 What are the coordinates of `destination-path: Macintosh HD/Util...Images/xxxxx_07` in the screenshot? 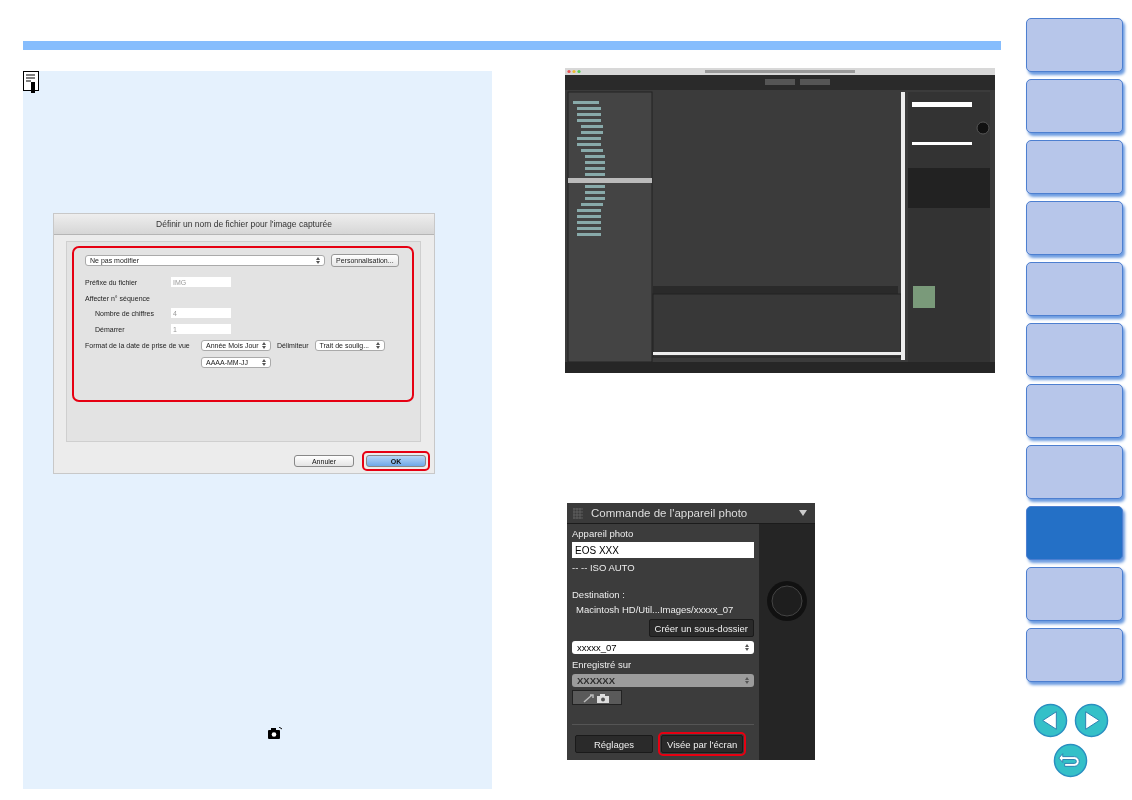 It's located at (655, 609).